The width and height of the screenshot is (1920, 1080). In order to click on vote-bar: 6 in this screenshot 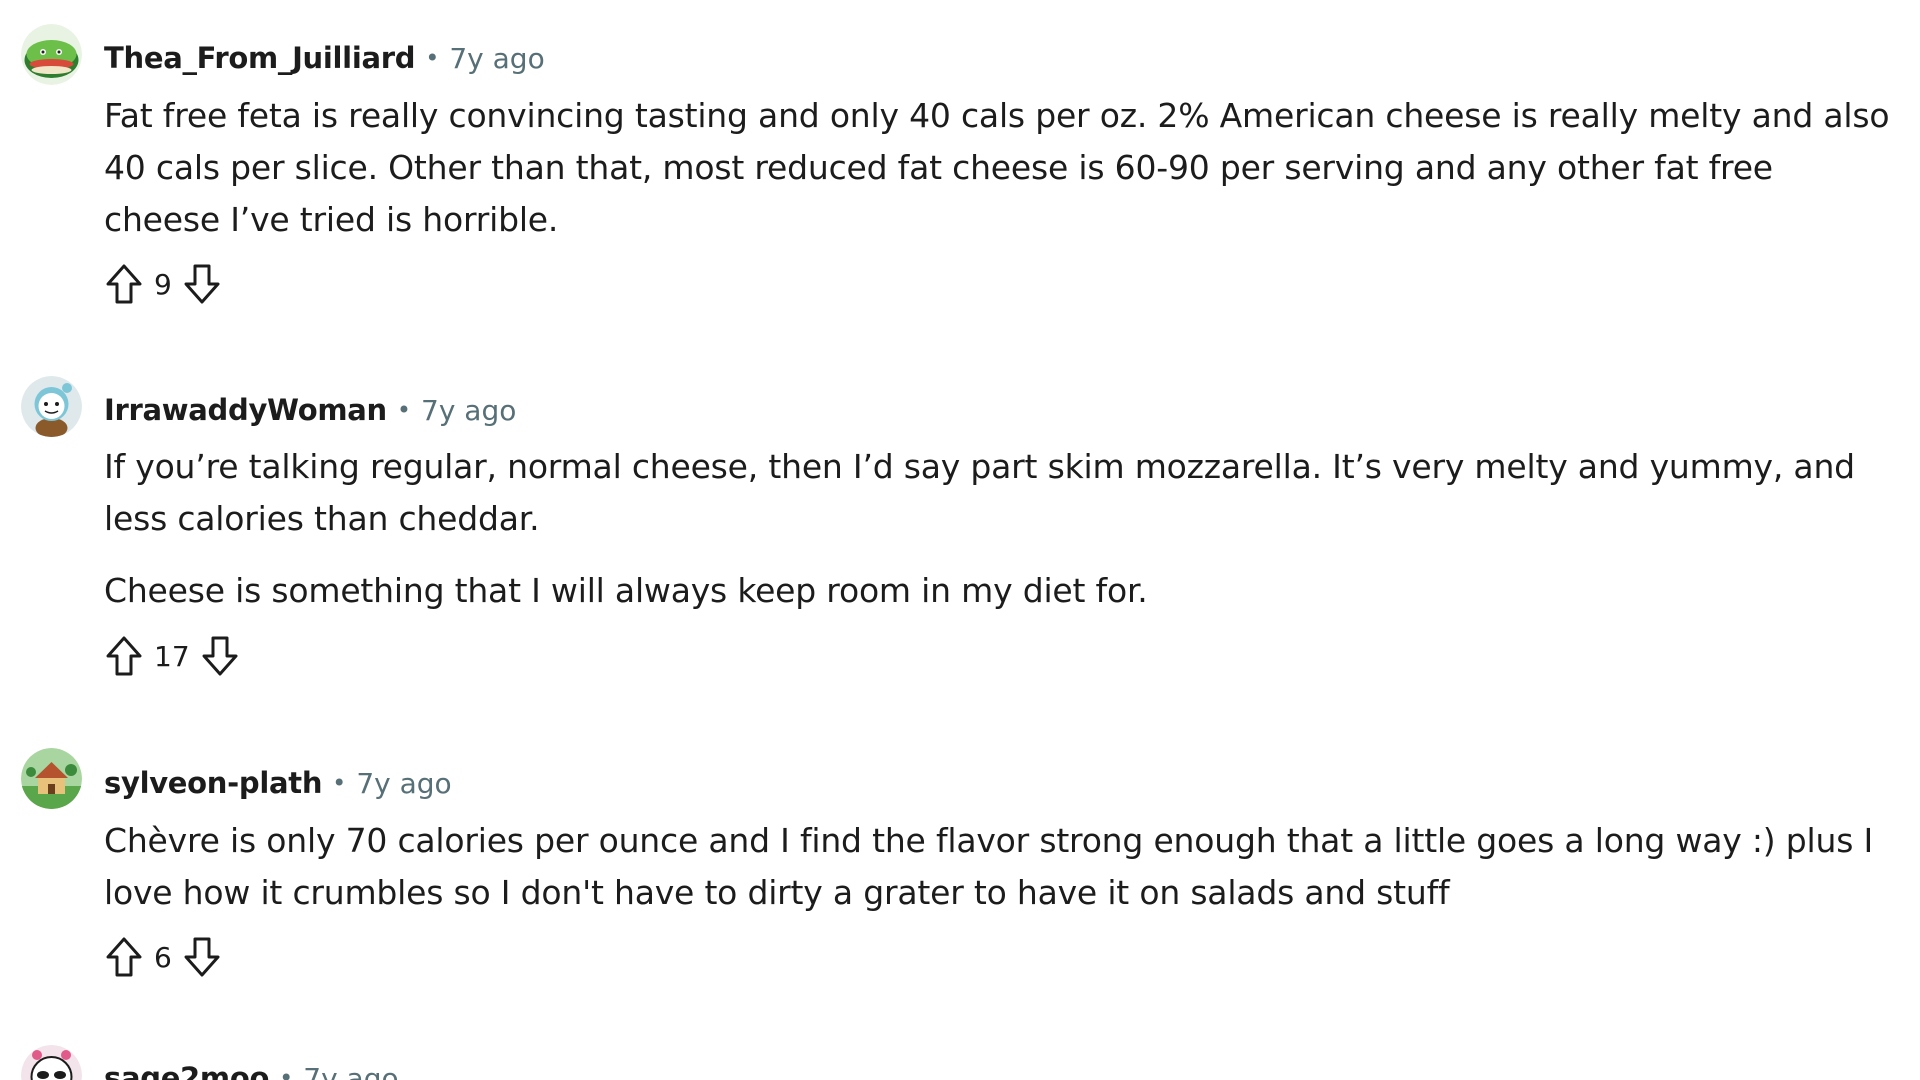, I will do `click(163, 957)`.